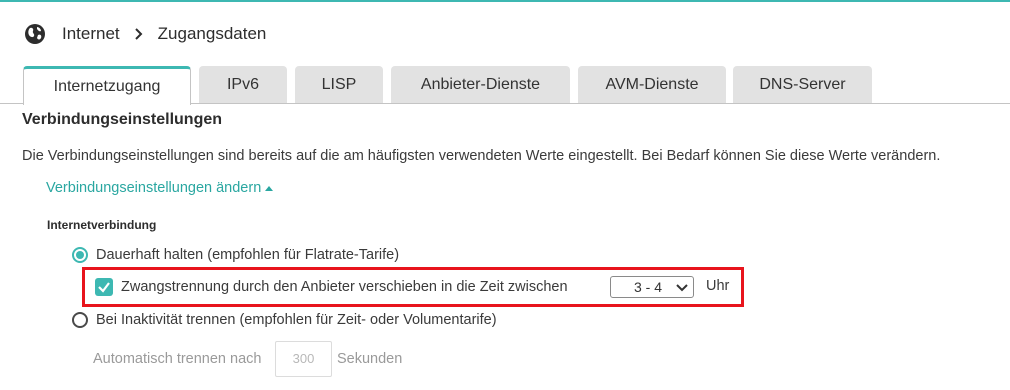 This screenshot has height=390, width=1010. Describe the element at coordinates (154, 188) in the screenshot. I see `settings-toggle-label: Verbindungseinstellungen ändern` at that location.